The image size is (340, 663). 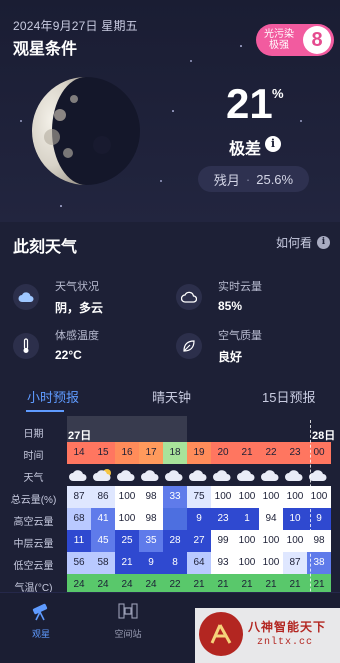 What do you see at coordinates (324, 436) in the screenshot?
I see `forecast-date-label: 28日` at bounding box center [324, 436].